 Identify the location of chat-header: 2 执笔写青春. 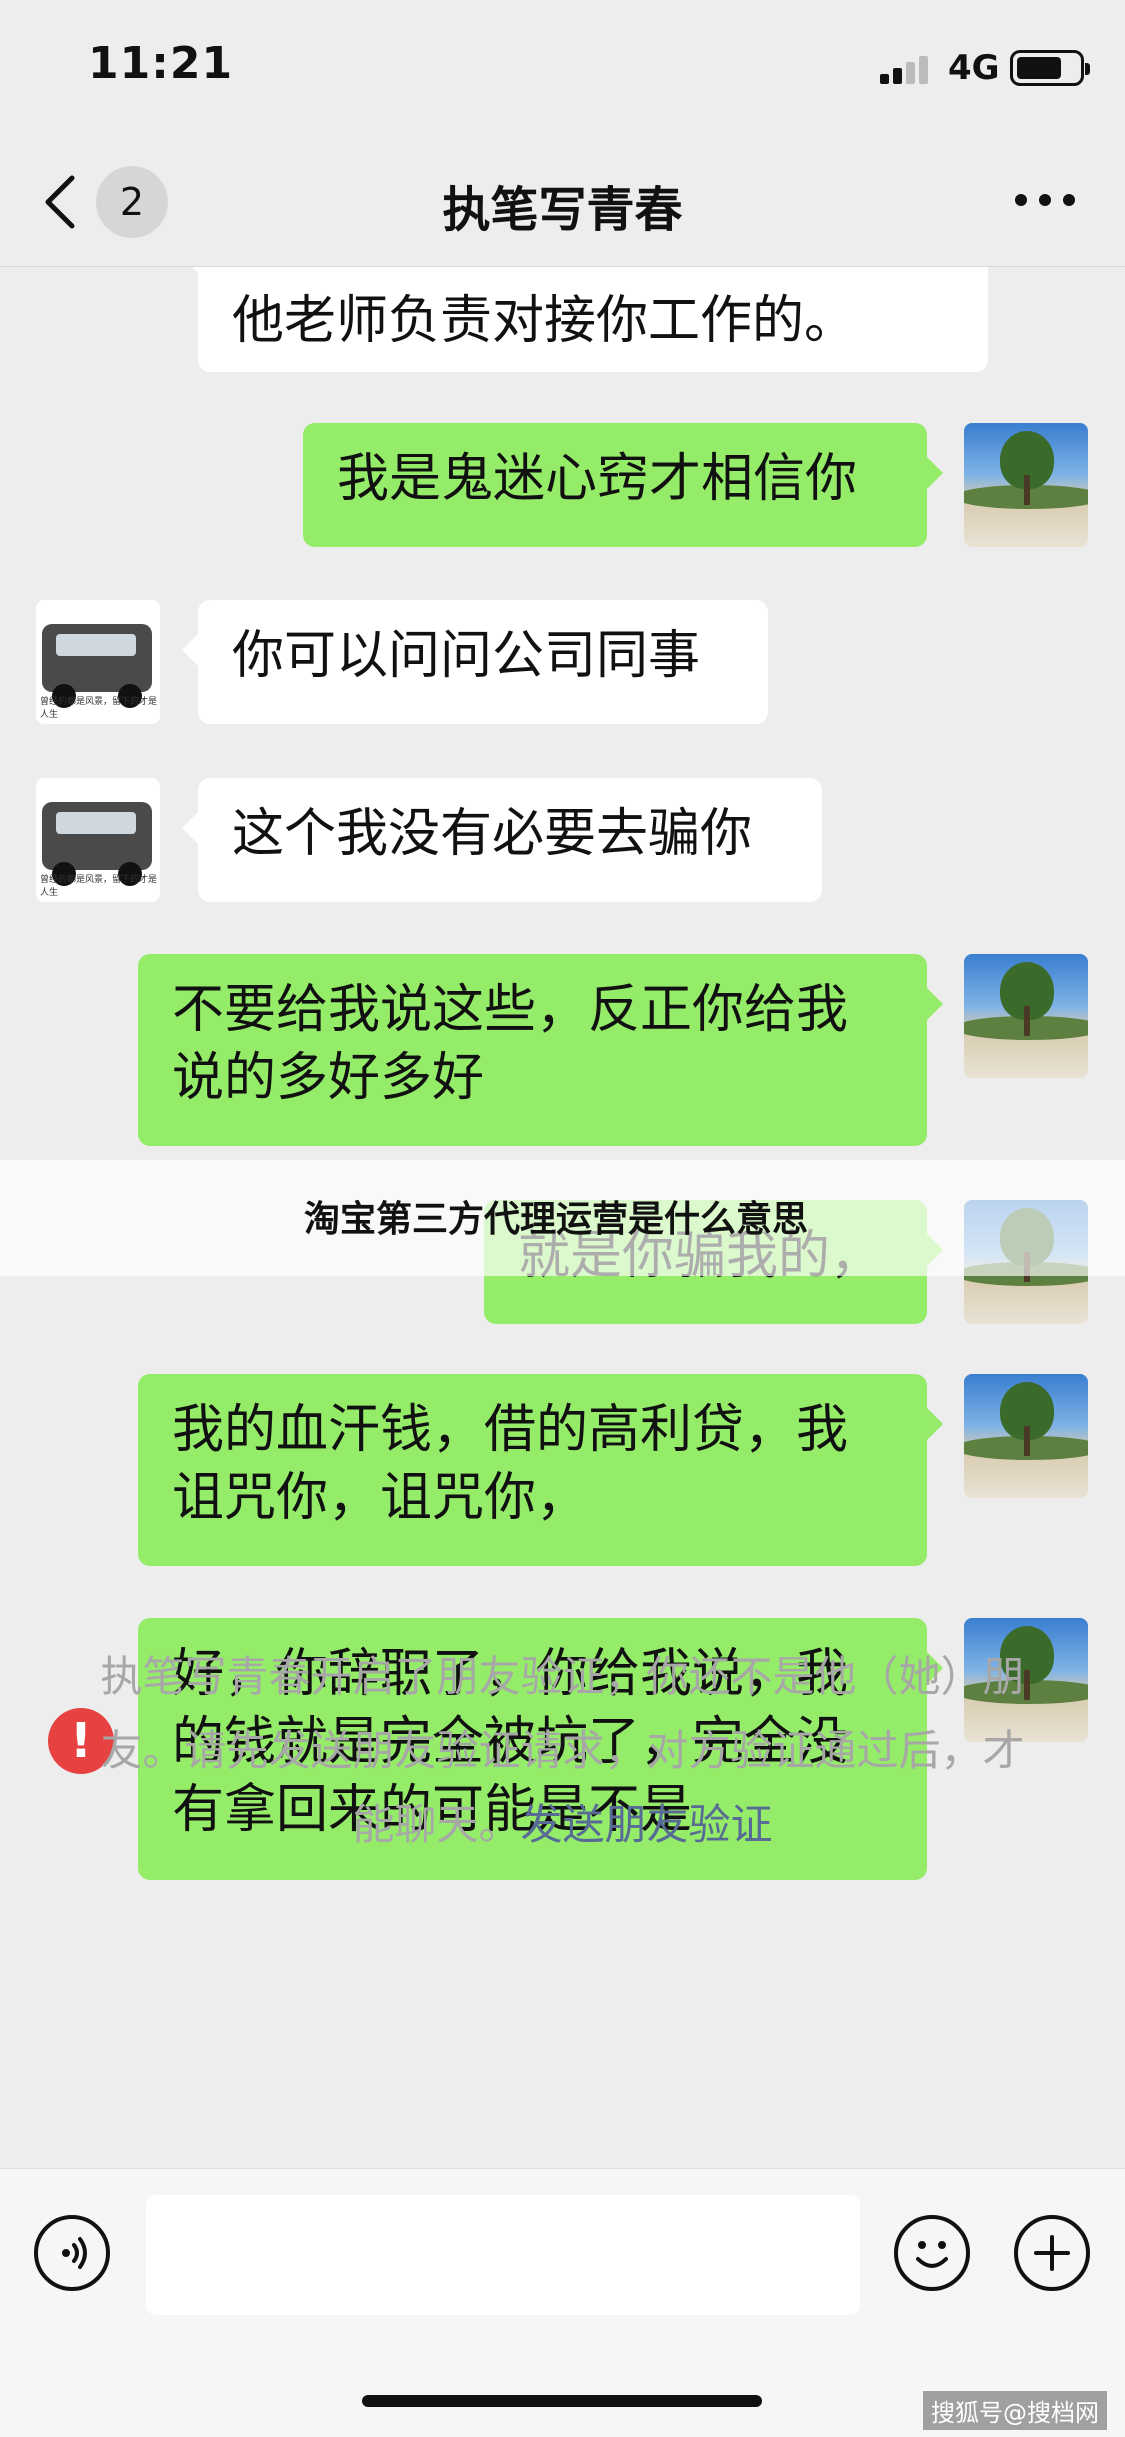
(562, 198).